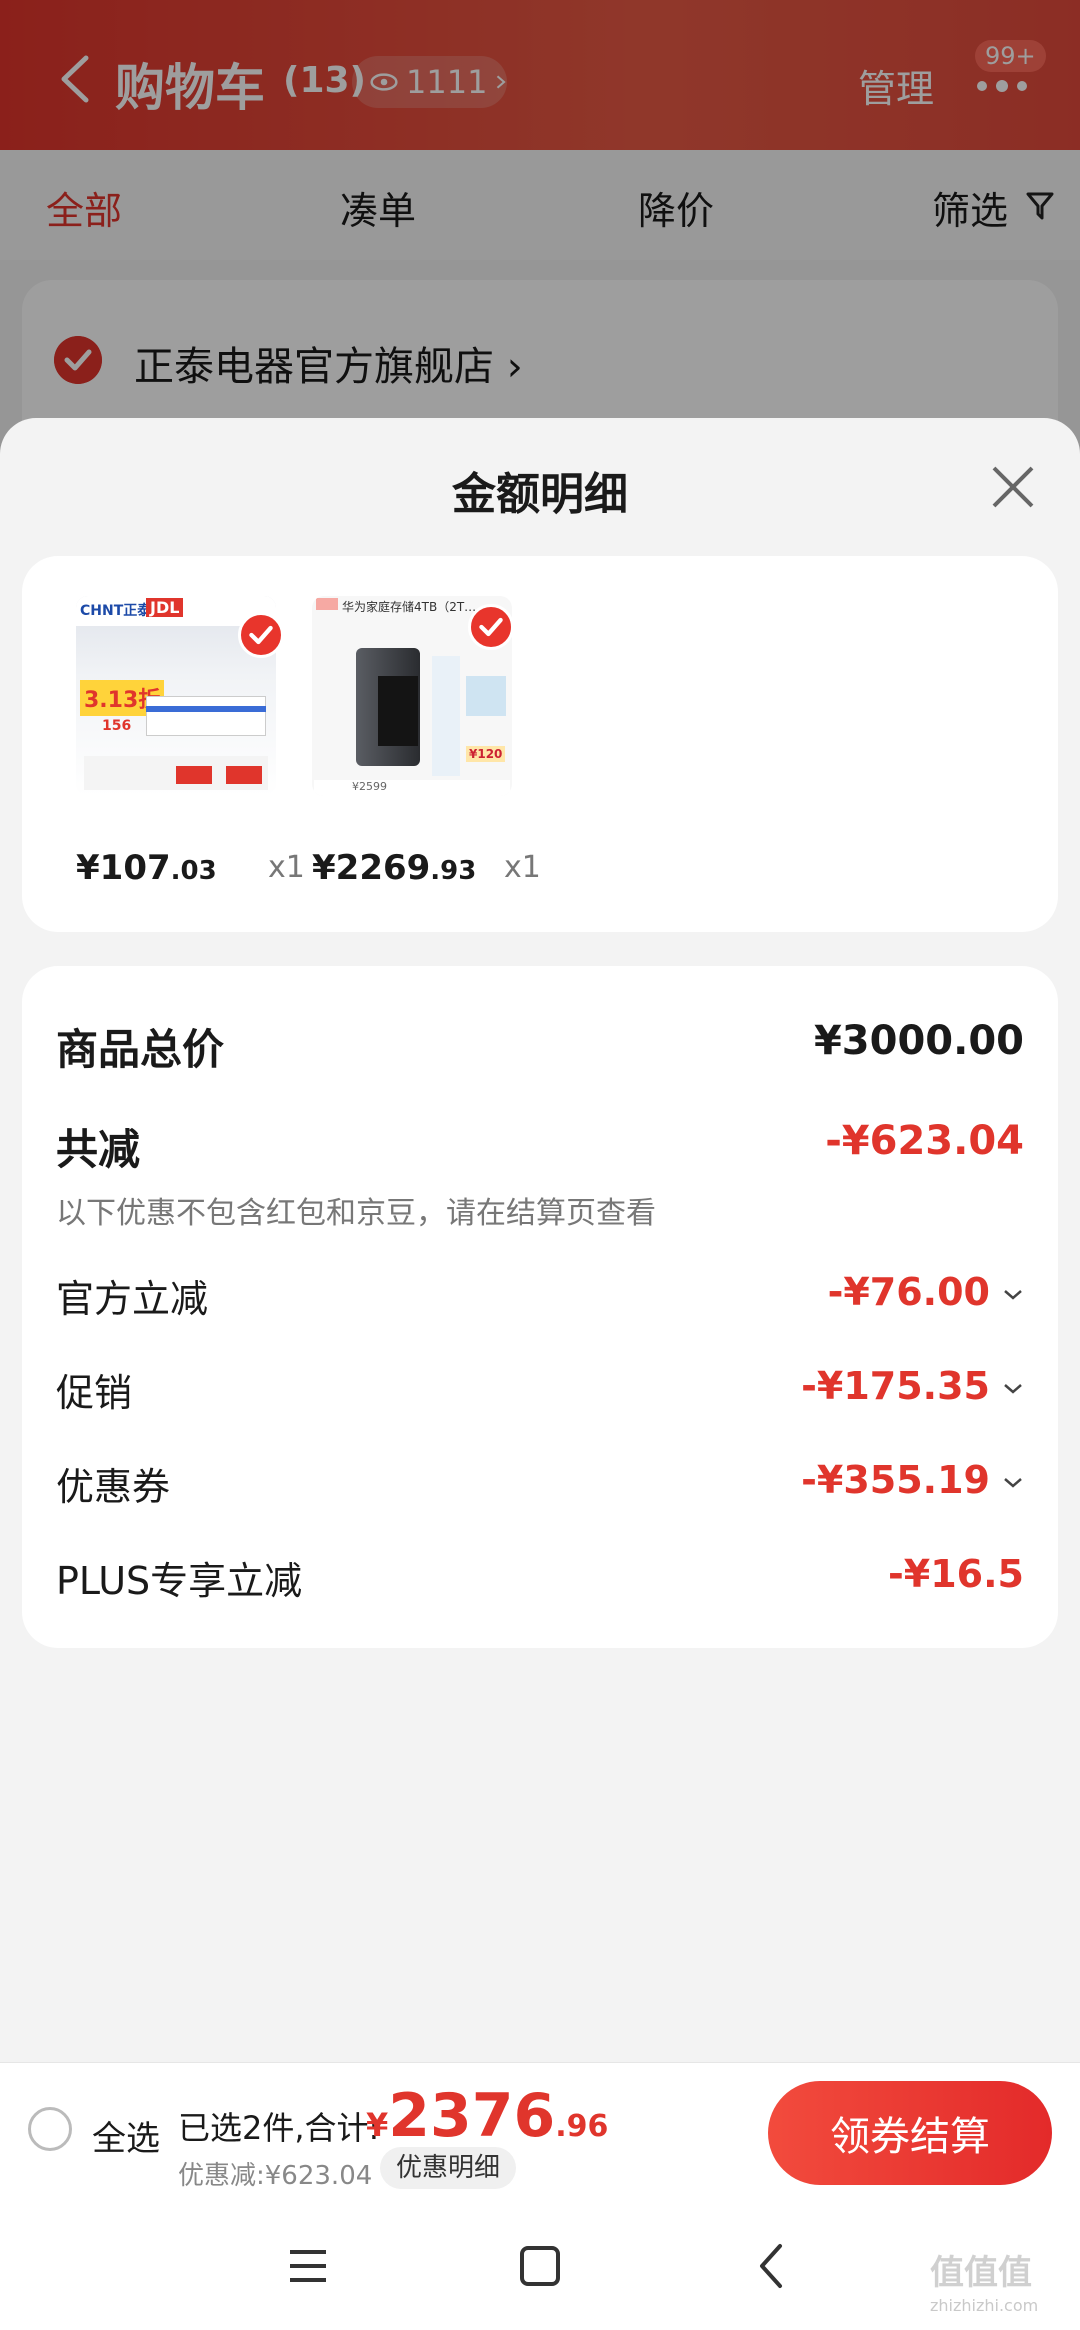 The height and width of the screenshot is (2330, 1080). I want to click on coupon-value: -¥355.19, so click(895, 1480).